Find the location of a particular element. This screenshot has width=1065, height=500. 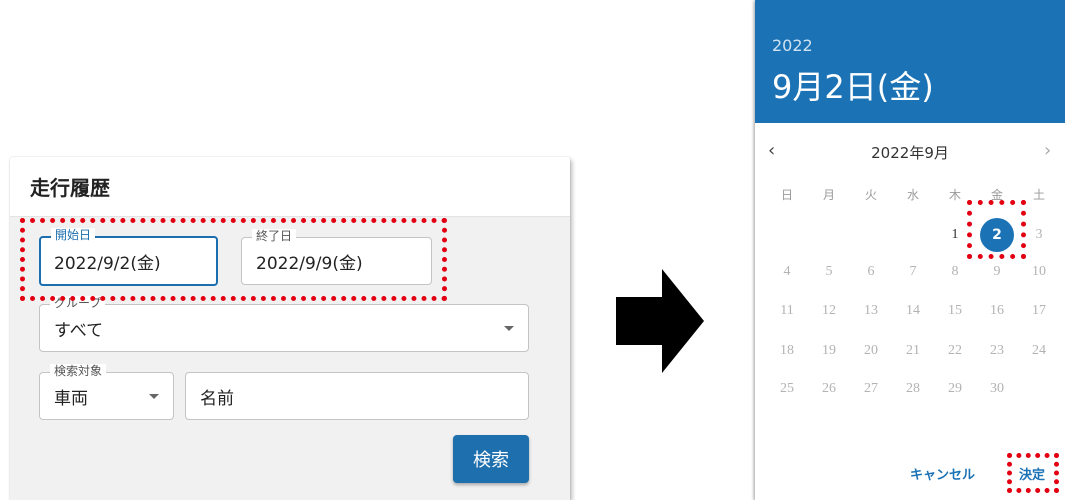

weekday-mon: 月 is located at coordinates (828, 195).